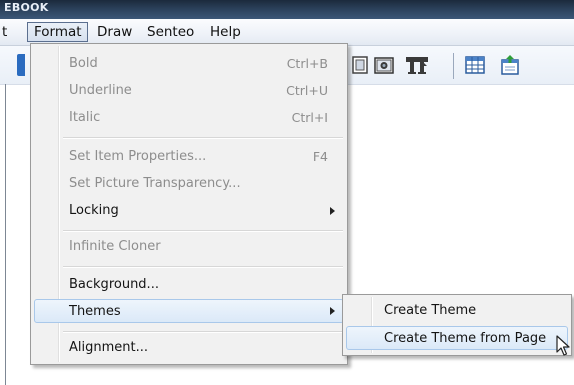 The width and height of the screenshot is (574, 385). I want to click on menu-item-label: Underline, so click(100, 90).